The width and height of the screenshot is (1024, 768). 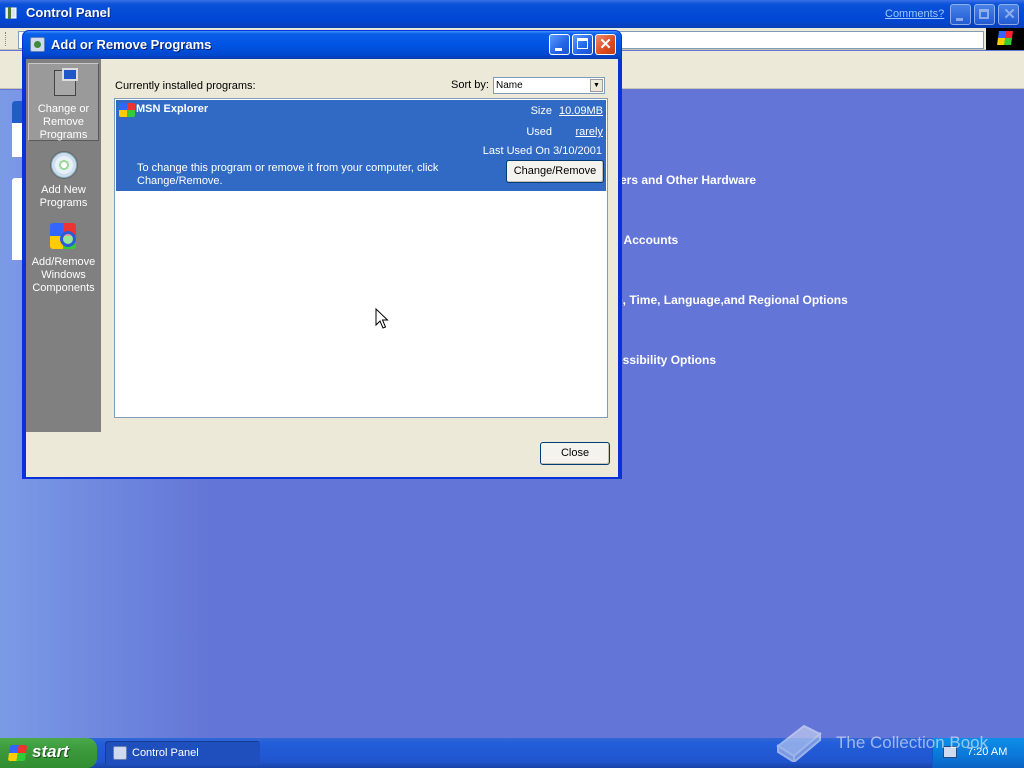 I want to click on start-button: start, so click(x=48, y=753).